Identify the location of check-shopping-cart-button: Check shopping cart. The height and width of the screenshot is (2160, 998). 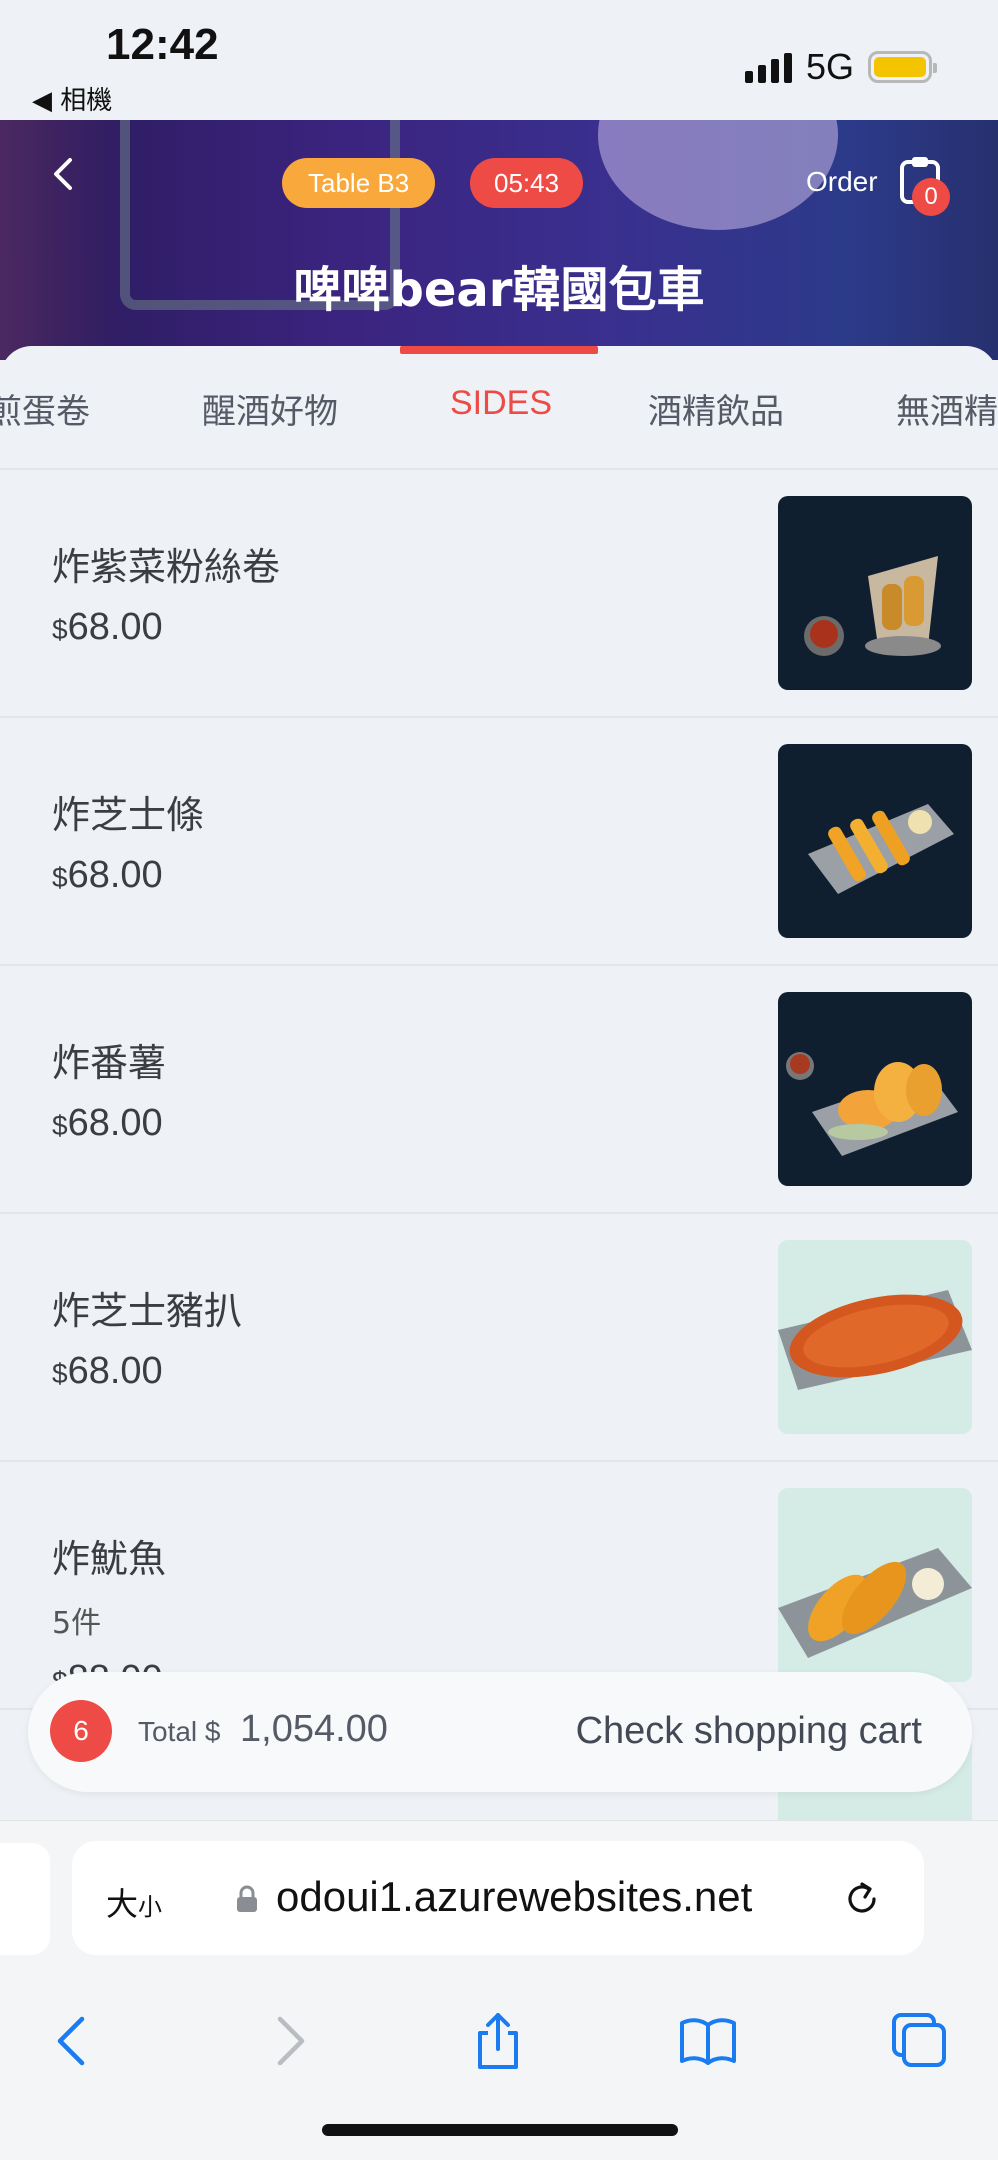
(749, 1731).